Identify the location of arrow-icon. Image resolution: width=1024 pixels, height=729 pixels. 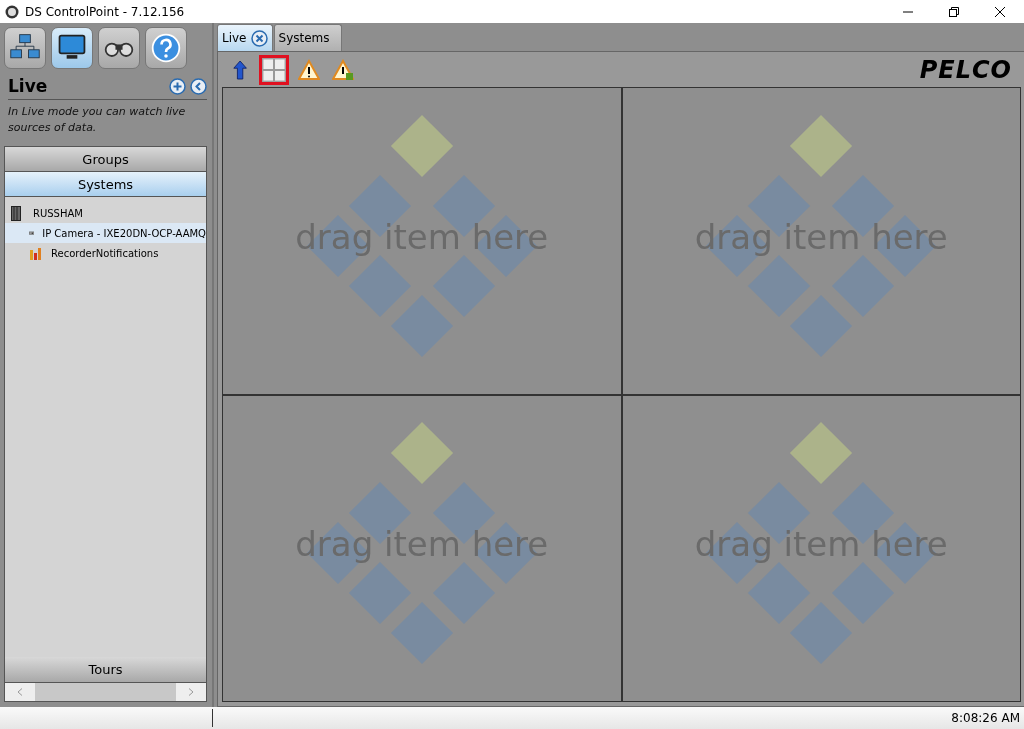
(241, 69).